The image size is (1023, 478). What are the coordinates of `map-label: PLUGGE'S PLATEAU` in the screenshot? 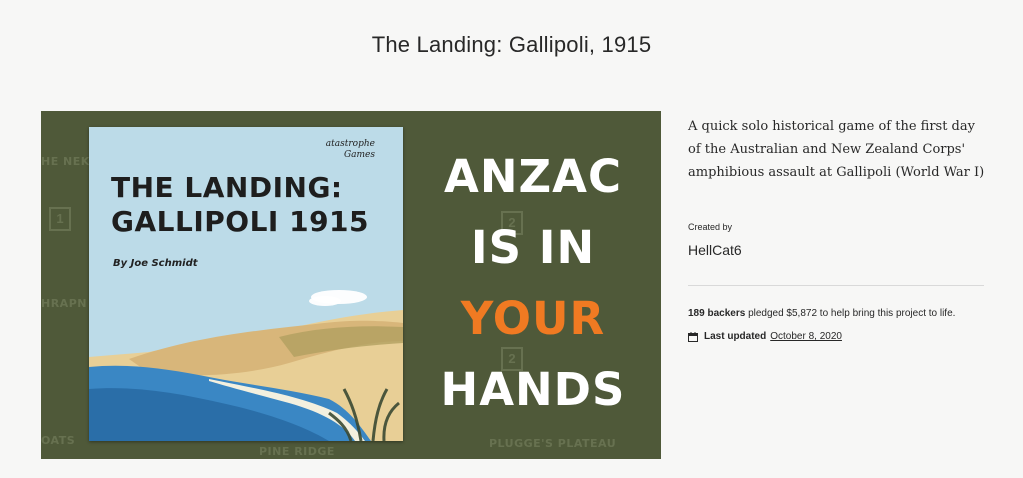 It's located at (553, 443).